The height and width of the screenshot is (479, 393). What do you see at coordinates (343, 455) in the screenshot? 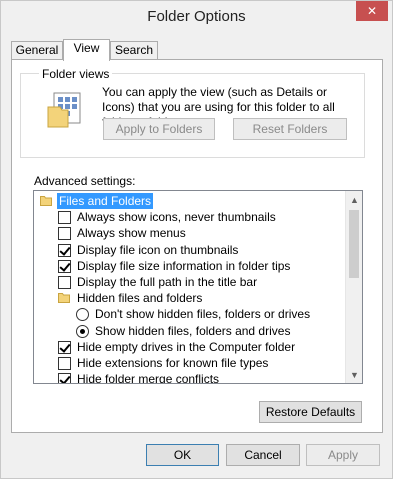
I see `apply-button: Apply` at bounding box center [343, 455].